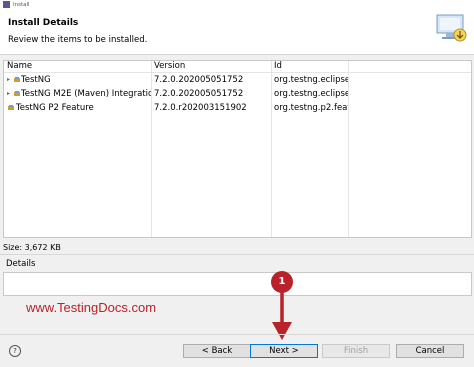  I want to click on app-icon, so click(6, 4).